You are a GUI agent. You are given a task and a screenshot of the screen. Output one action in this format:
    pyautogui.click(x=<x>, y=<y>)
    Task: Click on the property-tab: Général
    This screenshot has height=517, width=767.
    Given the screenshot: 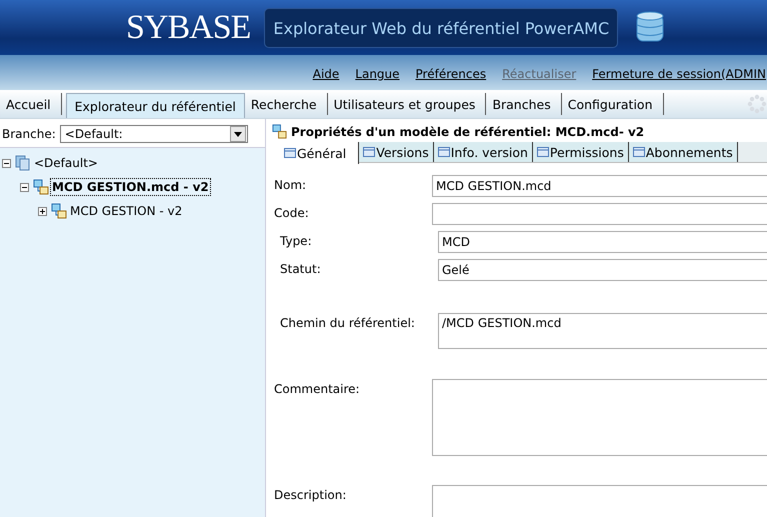 What is the action you would take?
    pyautogui.click(x=315, y=153)
    